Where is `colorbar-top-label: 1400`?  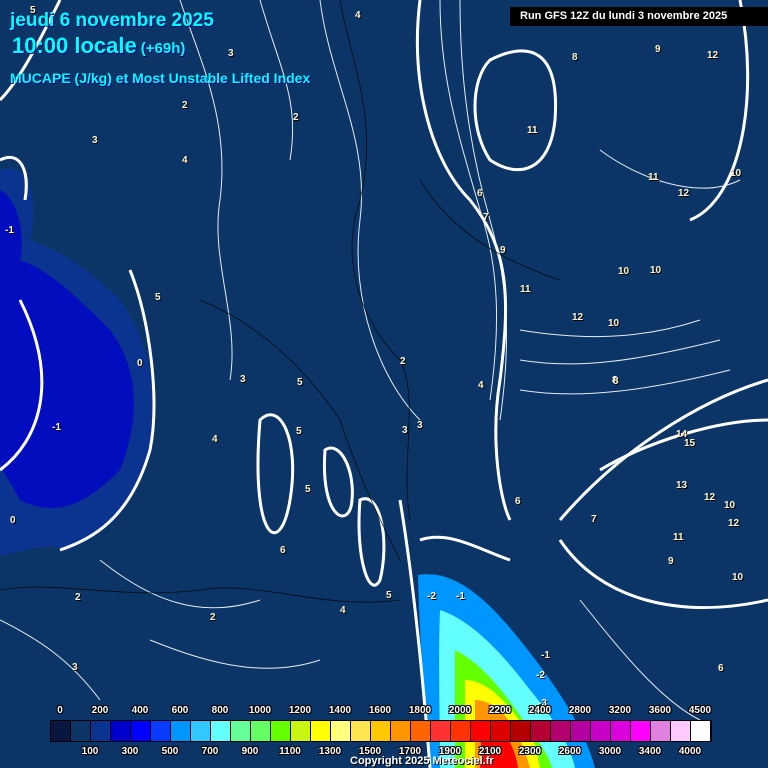
colorbar-top-label: 1400 is located at coordinates (340, 710).